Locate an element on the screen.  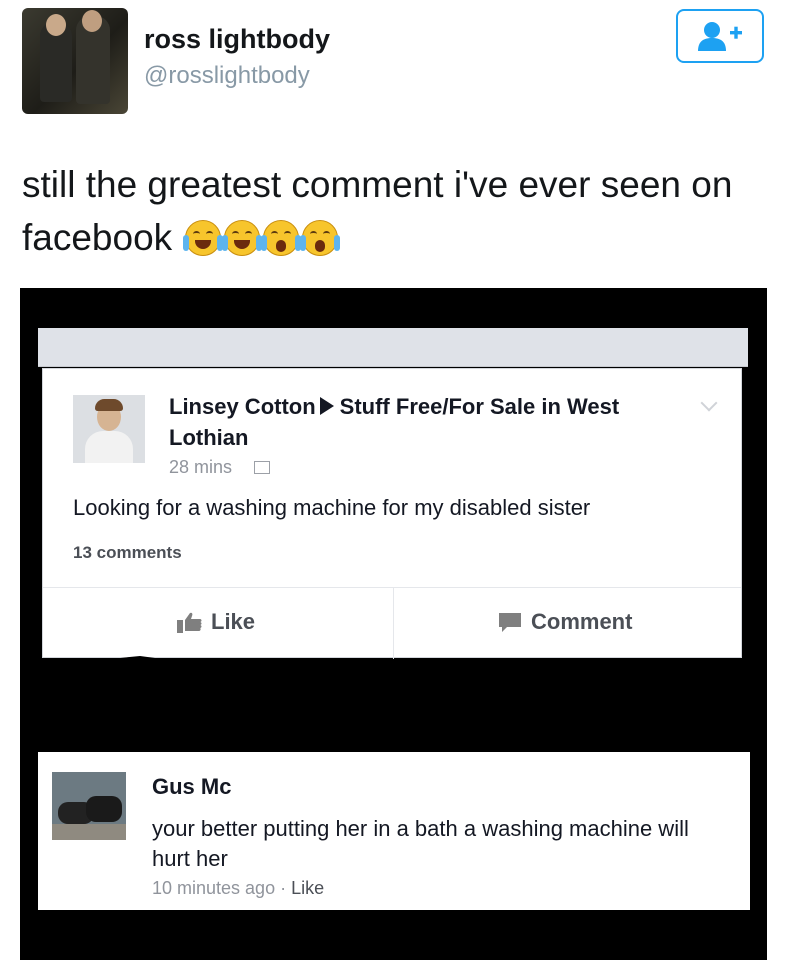
comment-meta: 10 minutes ago · Like is located at coordinates (238, 888).